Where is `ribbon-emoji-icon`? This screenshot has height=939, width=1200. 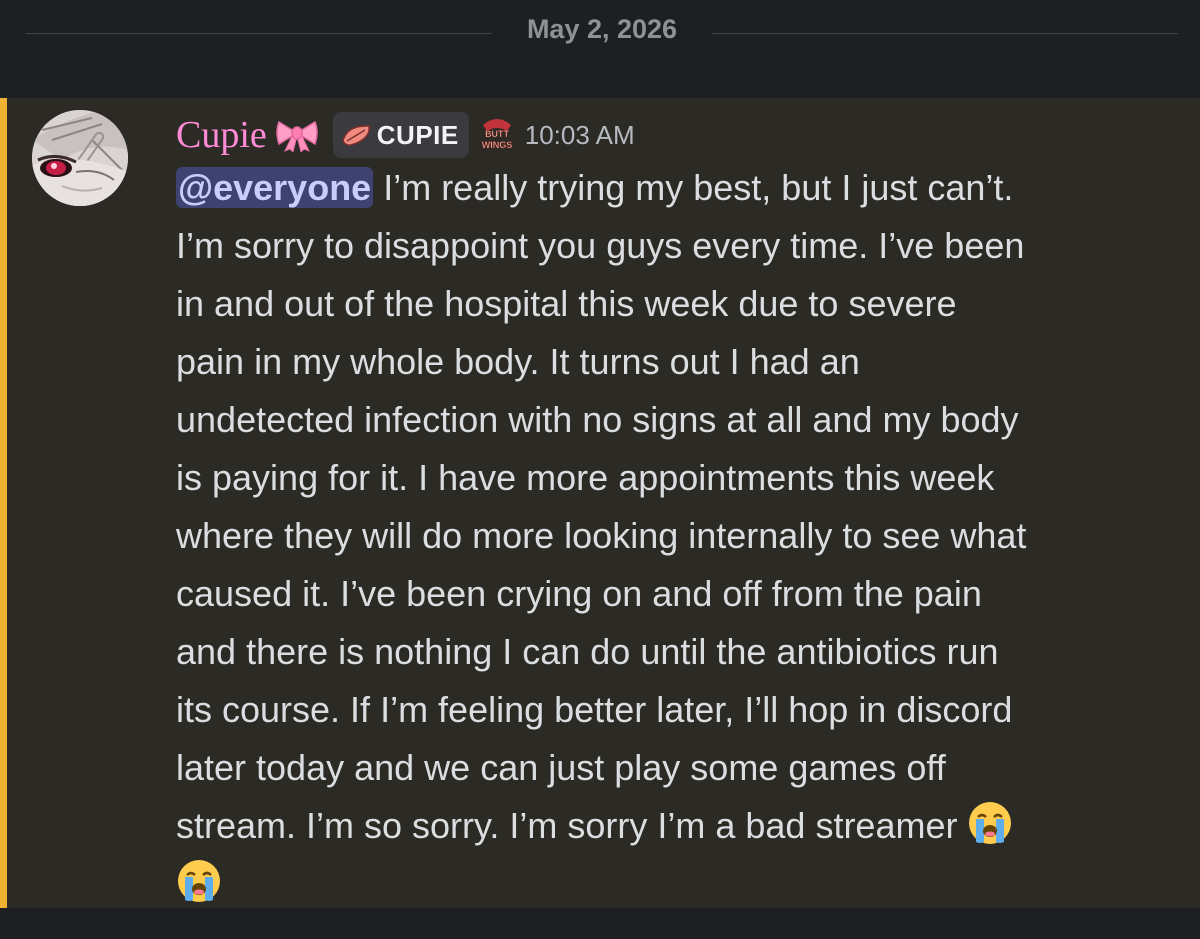 ribbon-emoji-icon is located at coordinates (297, 135).